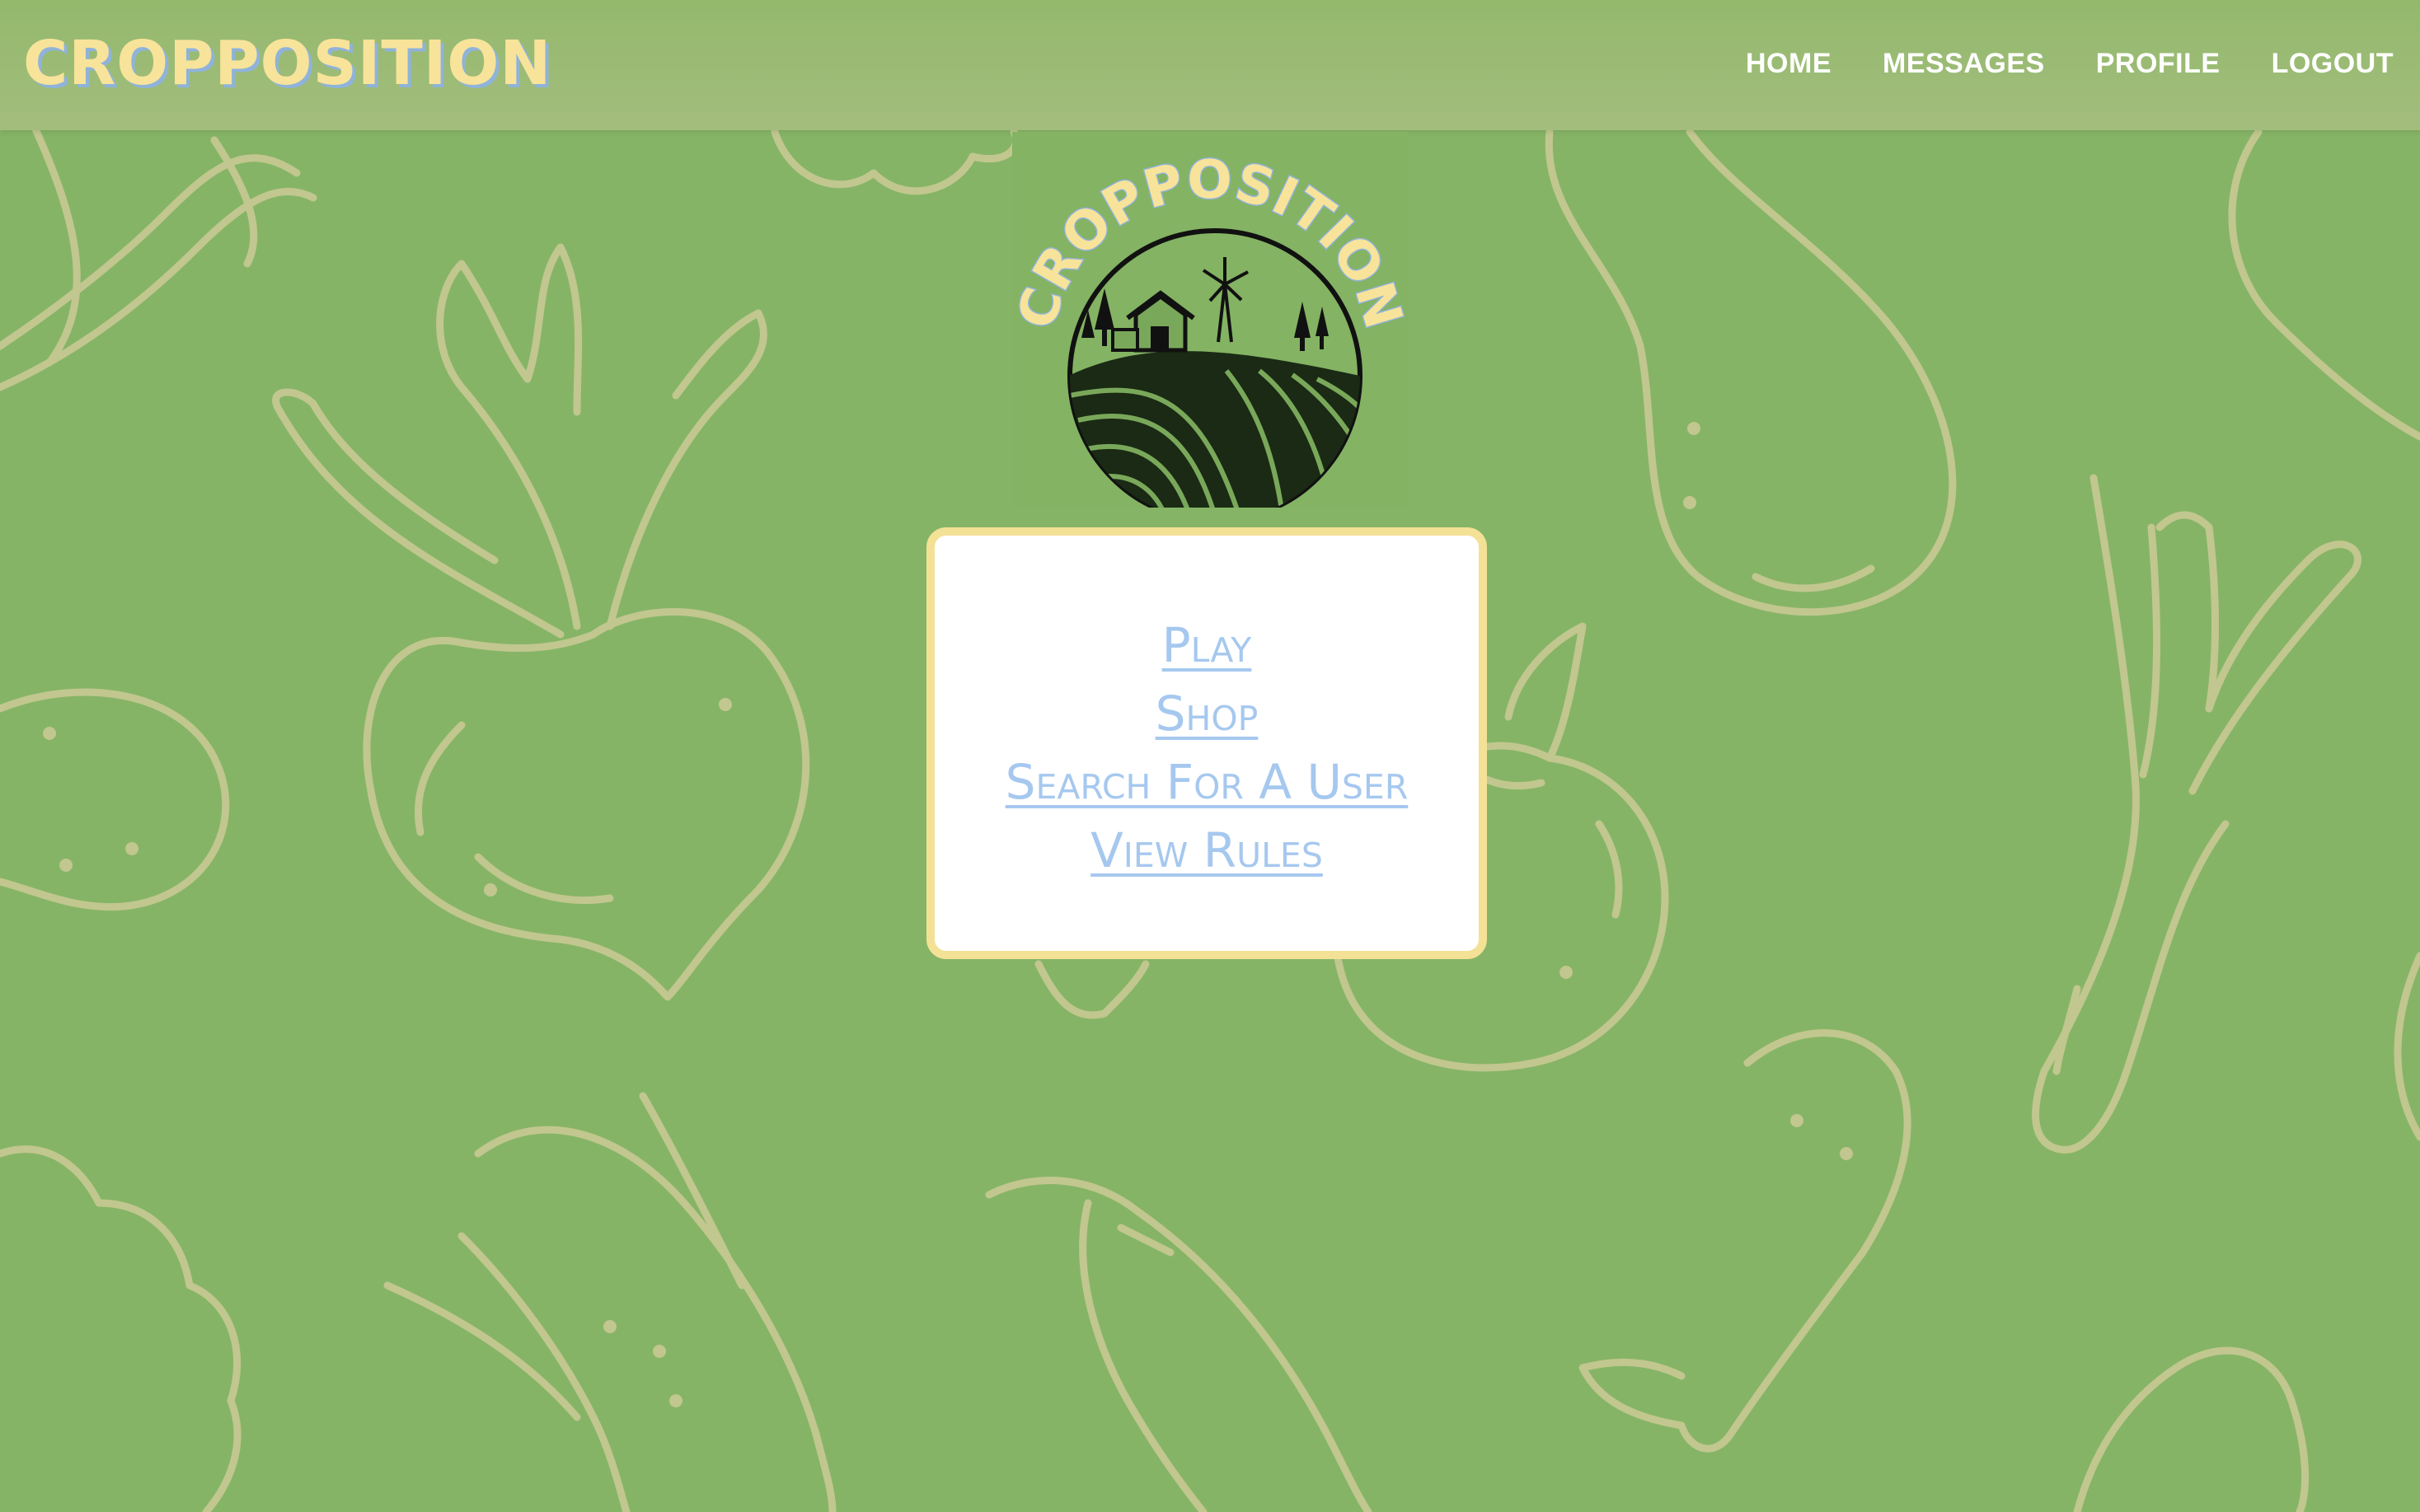 This screenshot has width=2420, height=1512. Describe the element at coordinates (610, 1302) in the screenshot. I see `corn-doodle-icon` at that location.